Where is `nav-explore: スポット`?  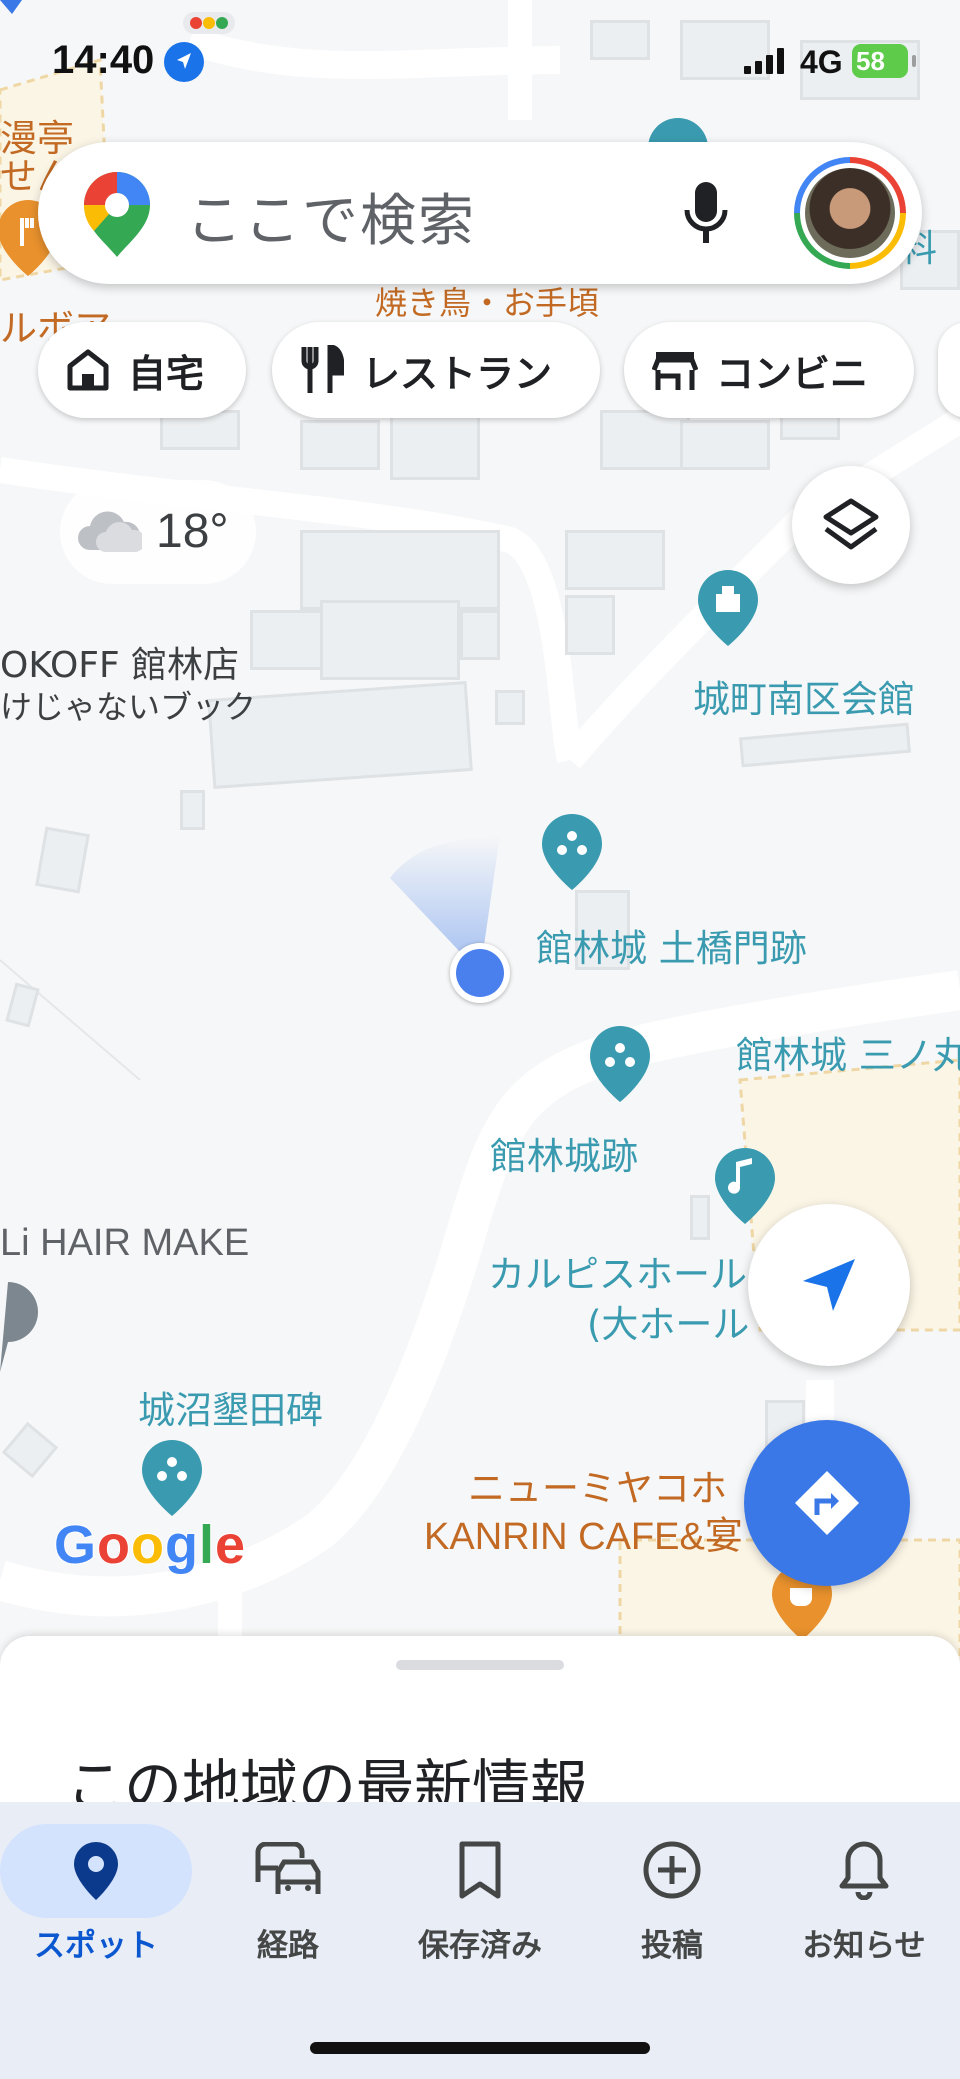
nav-explore: スポット is located at coordinates (96, 1894).